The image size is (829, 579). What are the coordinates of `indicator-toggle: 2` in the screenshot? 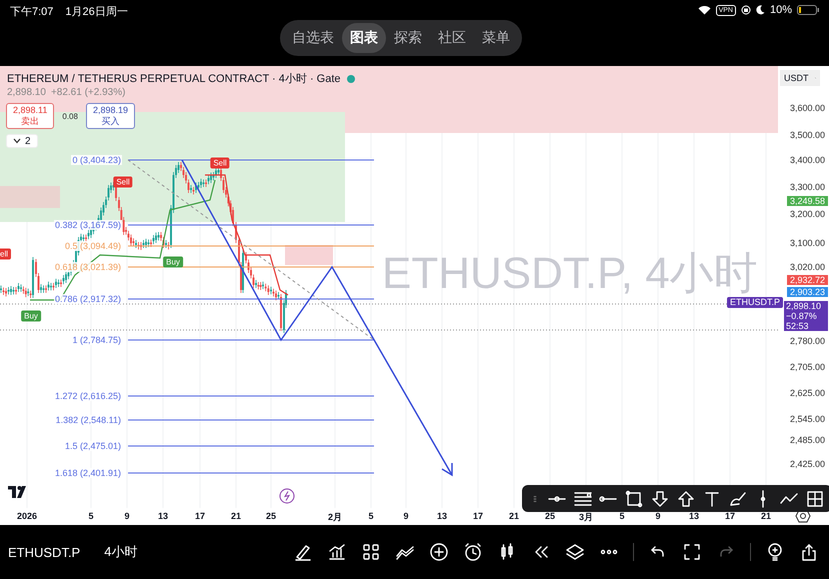 It's located at (22, 141).